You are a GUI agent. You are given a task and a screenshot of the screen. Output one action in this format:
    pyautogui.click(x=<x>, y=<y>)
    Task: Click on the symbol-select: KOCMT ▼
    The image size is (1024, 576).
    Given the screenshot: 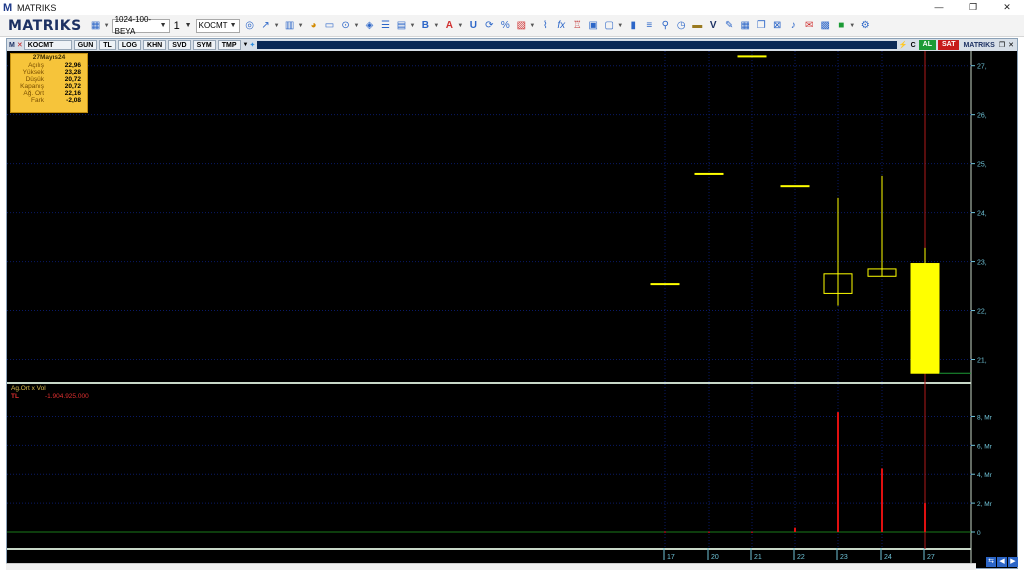 What is the action you would take?
    pyautogui.click(x=217, y=25)
    